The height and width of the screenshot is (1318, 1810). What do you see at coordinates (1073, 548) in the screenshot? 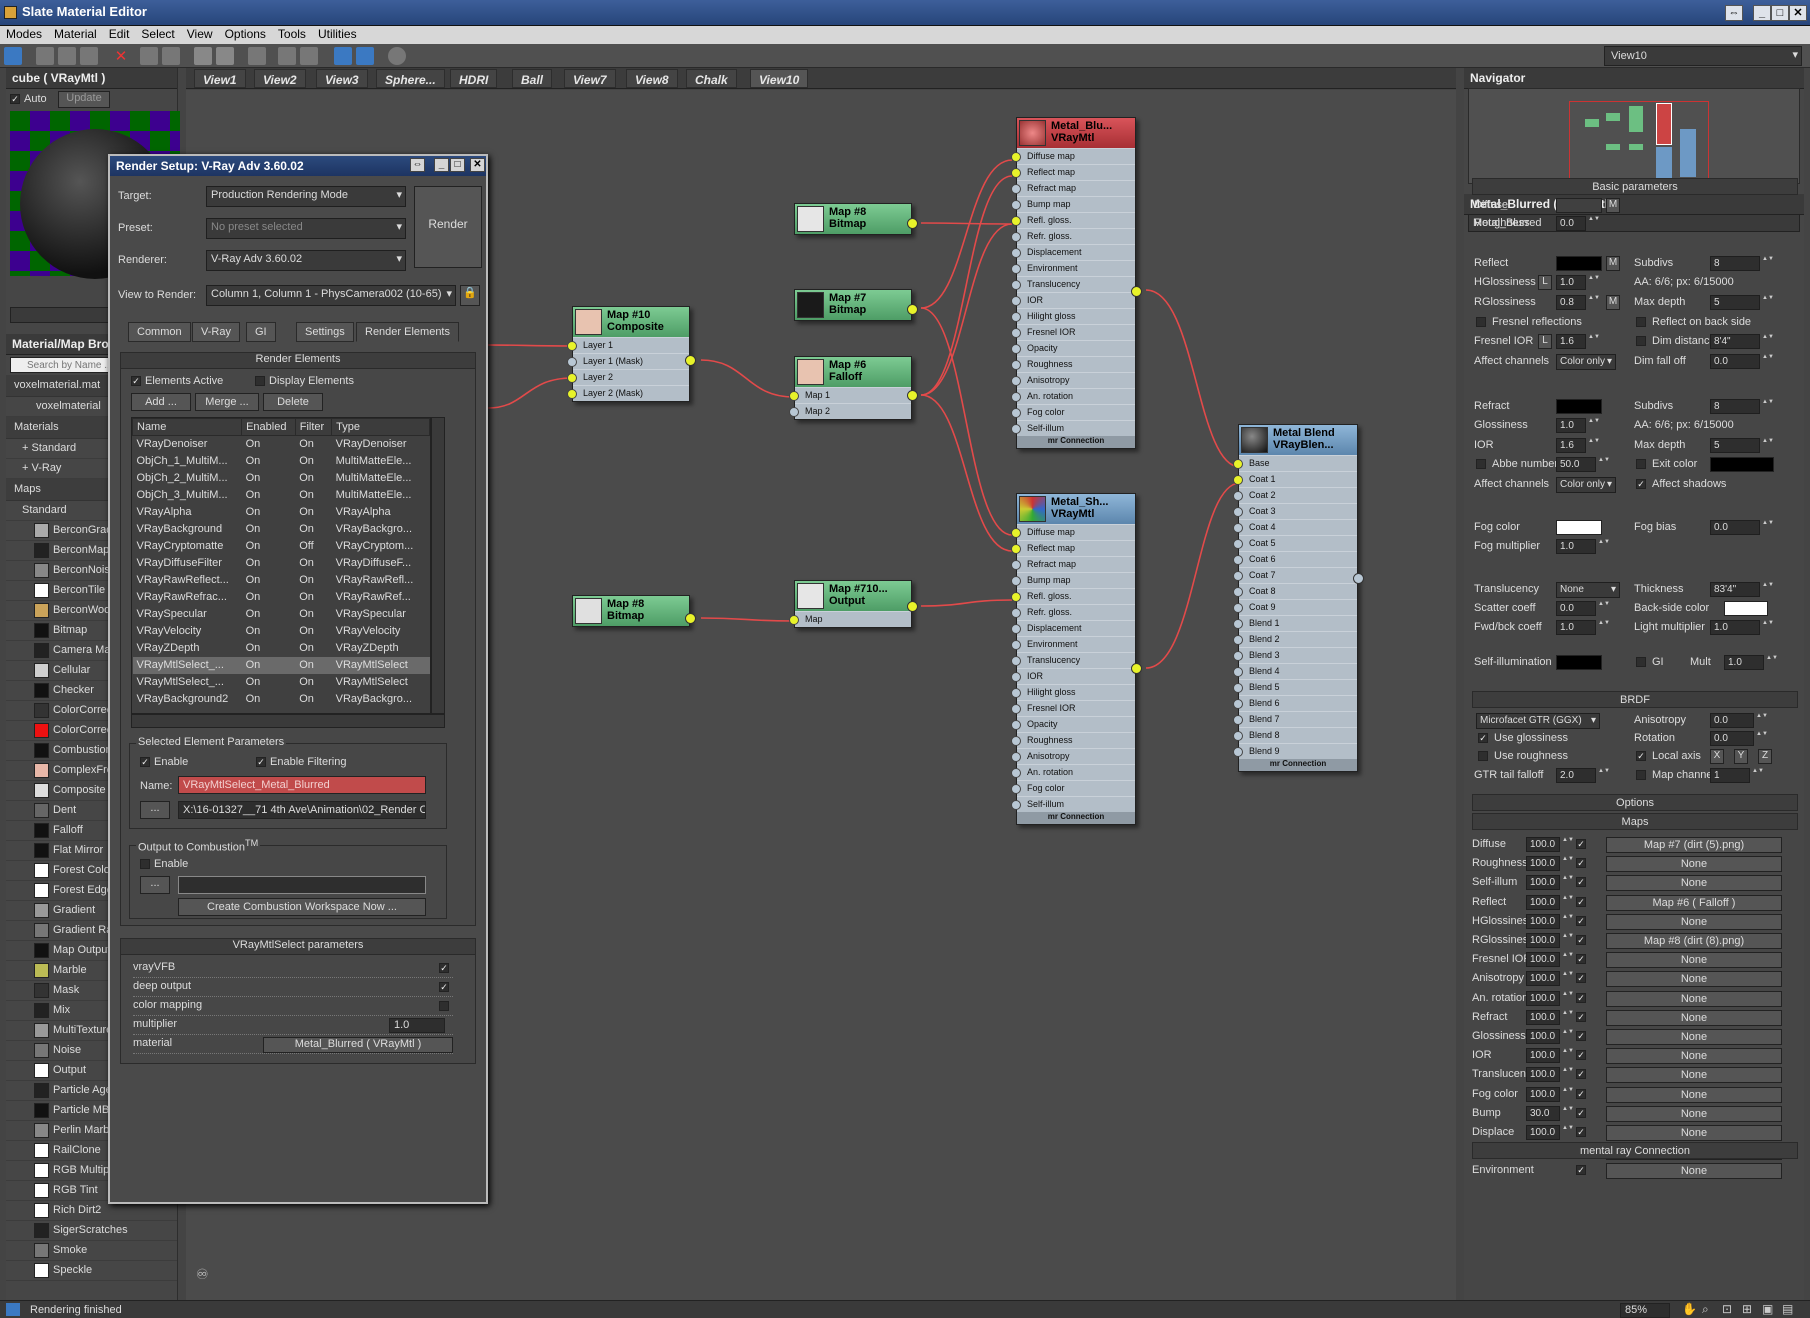
I see `slot: Reflect map` at bounding box center [1073, 548].